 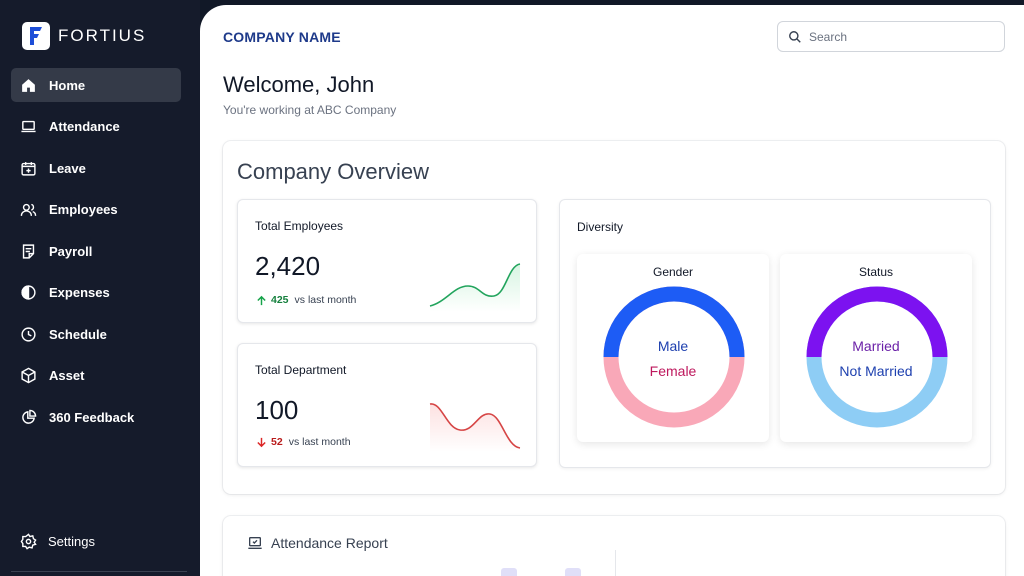 What do you see at coordinates (299, 84) in the screenshot?
I see `welcome-heading: Welcome, John` at bounding box center [299, 84].